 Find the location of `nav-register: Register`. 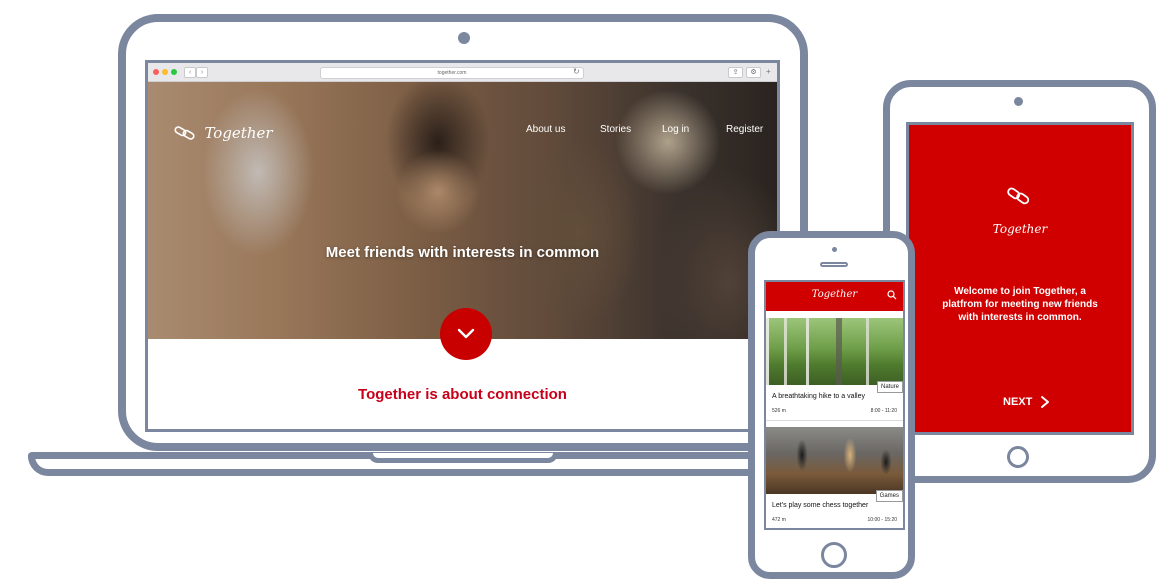

nav-register: Register is located at coordinates (744, 129).